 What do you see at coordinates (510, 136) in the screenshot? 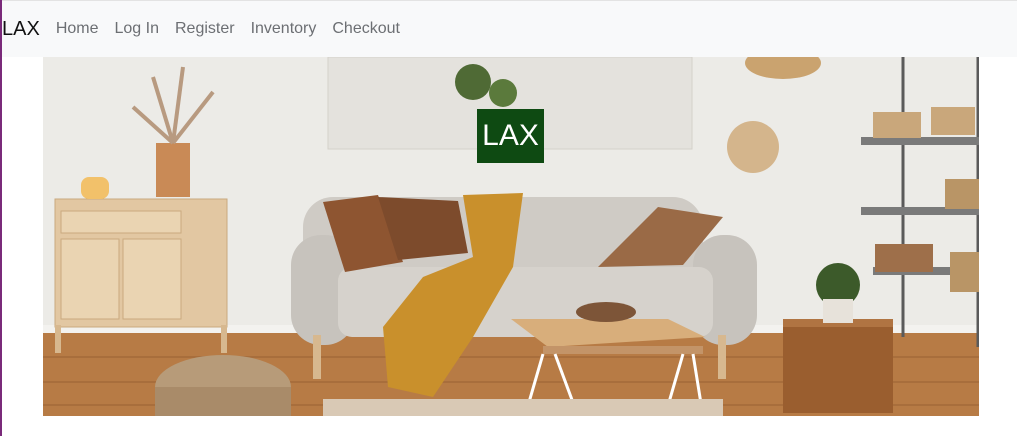
I see `hero-logo-badge: LAX` at bounding box center [510, 136].